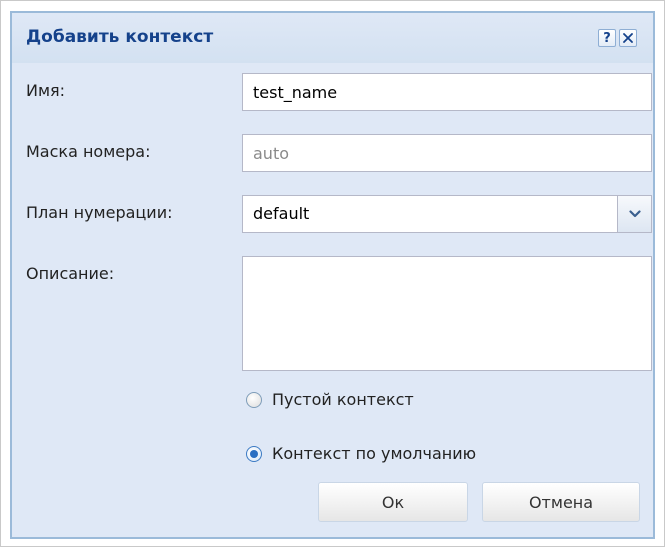  I want to click on ok-button: Ок, so click(393, 502).